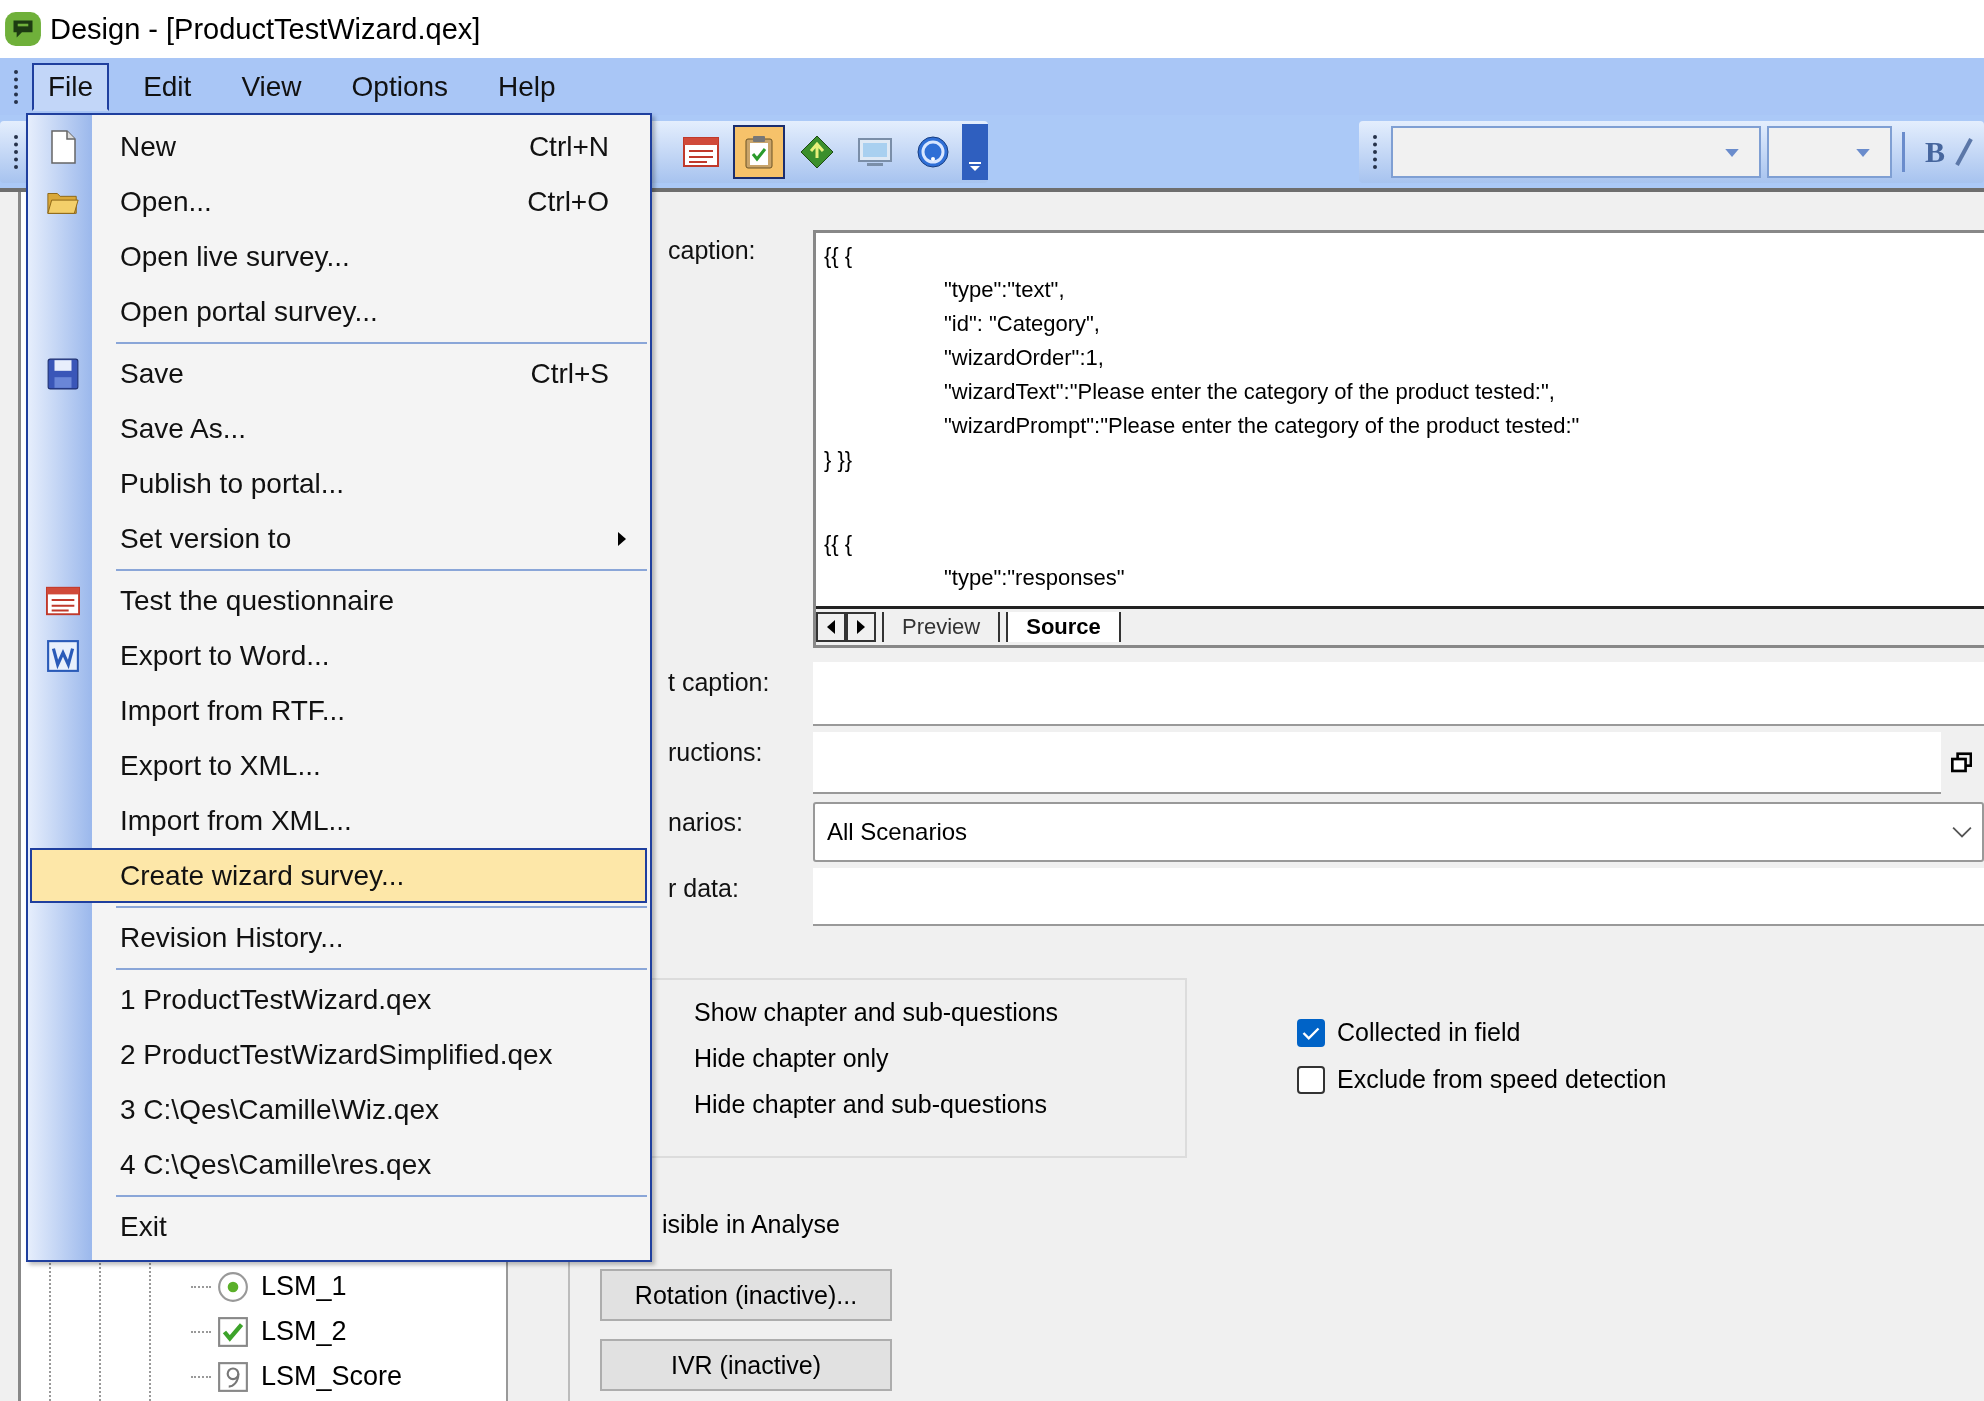 The height and width of the screenshot is (1401, 1984). What do you see at coordinates (338, 538) in the screenshot?
I see `menu-item: Set version to` at bounding box center [338, 538].